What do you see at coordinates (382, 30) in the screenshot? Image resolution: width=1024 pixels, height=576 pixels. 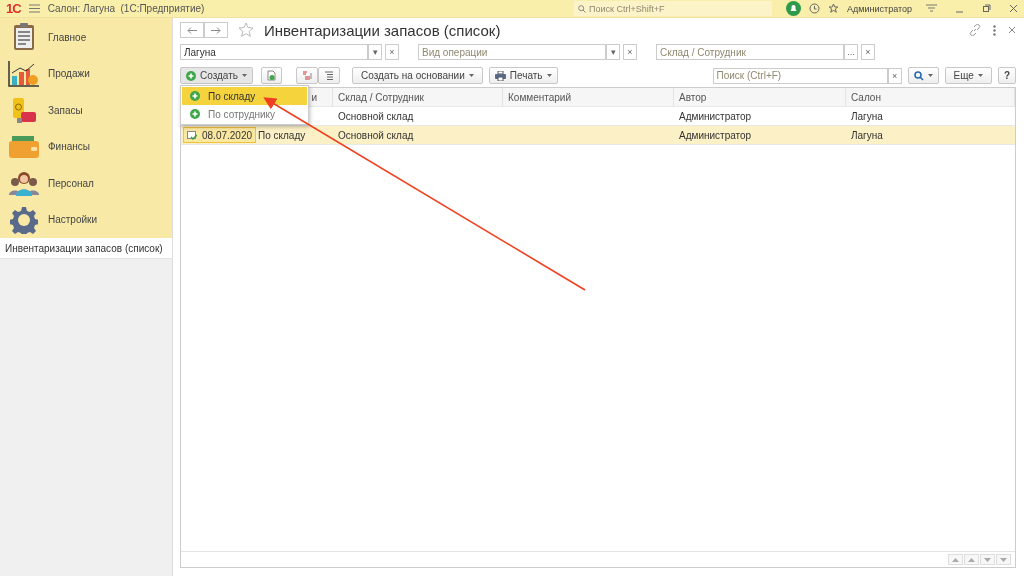 I see `form-title: Инвентаризации запасов (список)` at bounding box center [382, 30].